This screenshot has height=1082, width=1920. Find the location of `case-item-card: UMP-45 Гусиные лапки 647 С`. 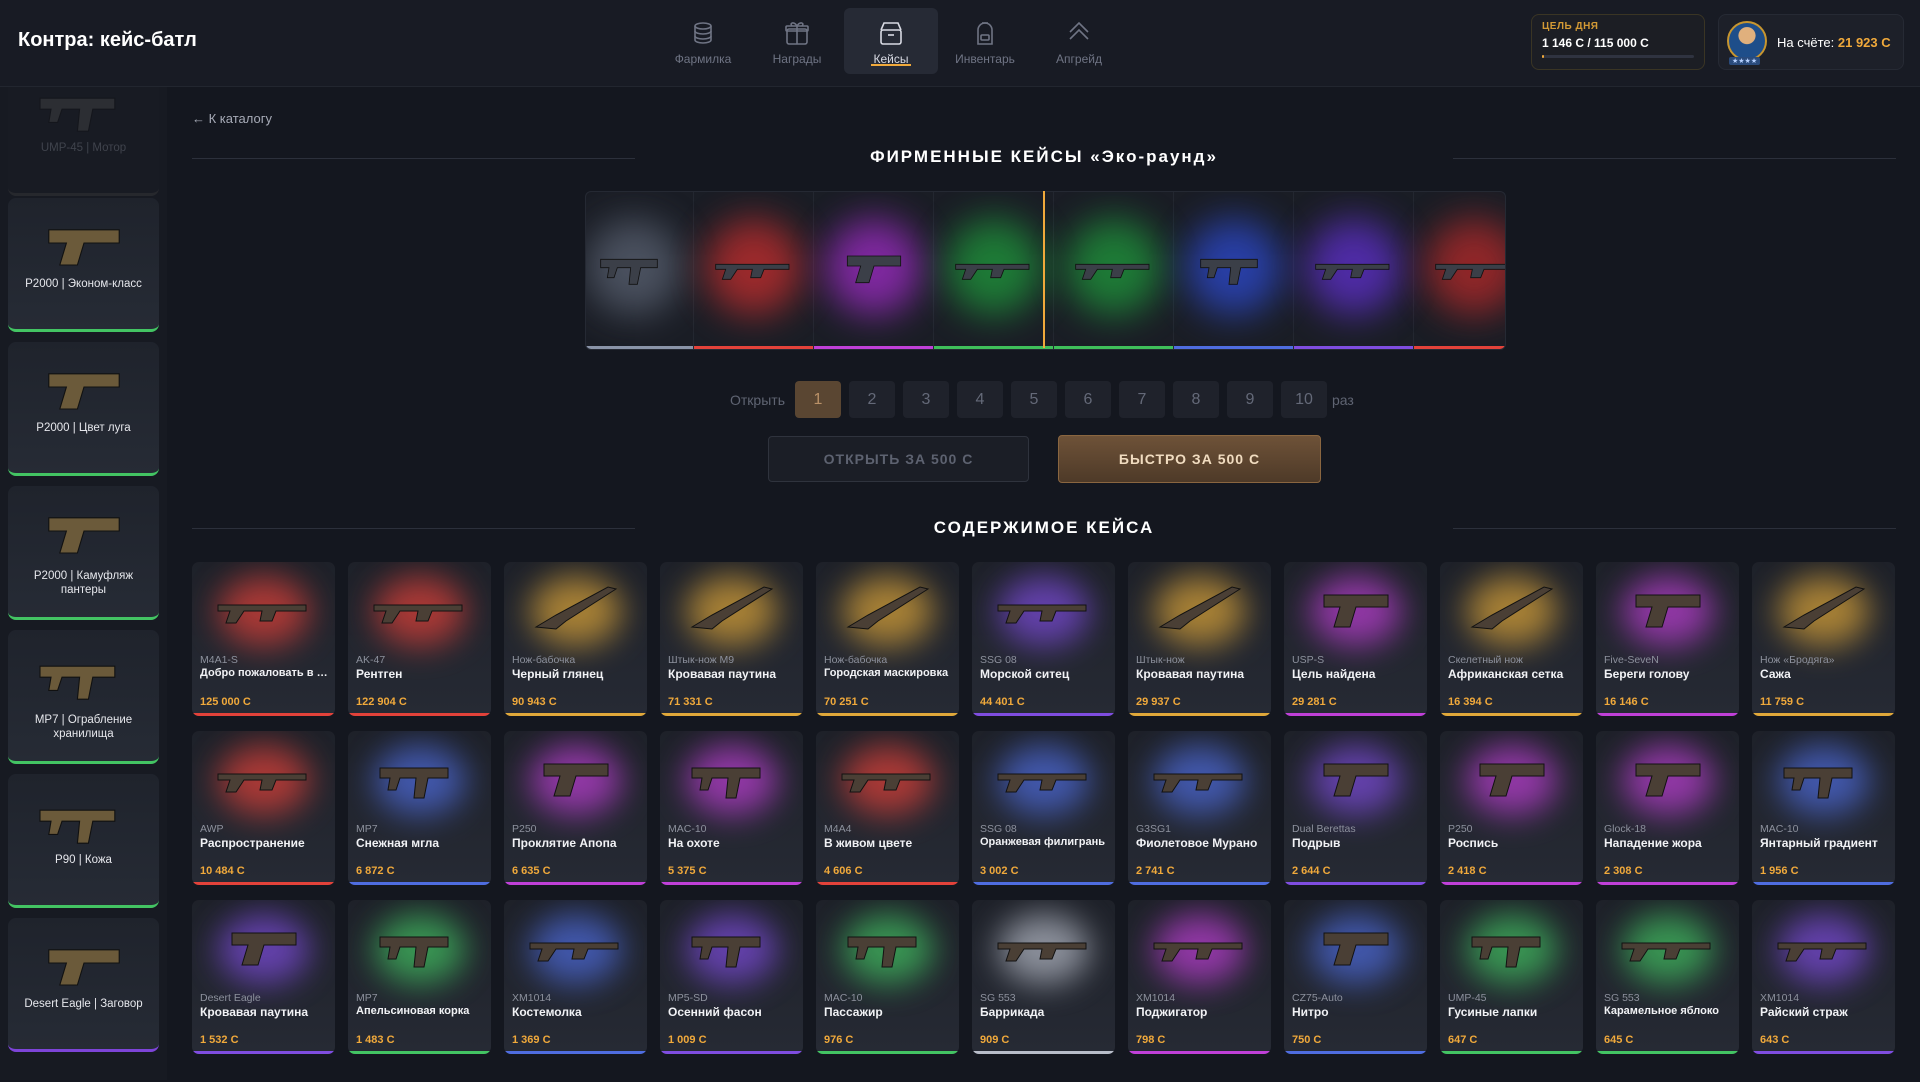

case-item-card: UMP-45 Гусиные лапки 647 С is located at coordinates (1511, 977).